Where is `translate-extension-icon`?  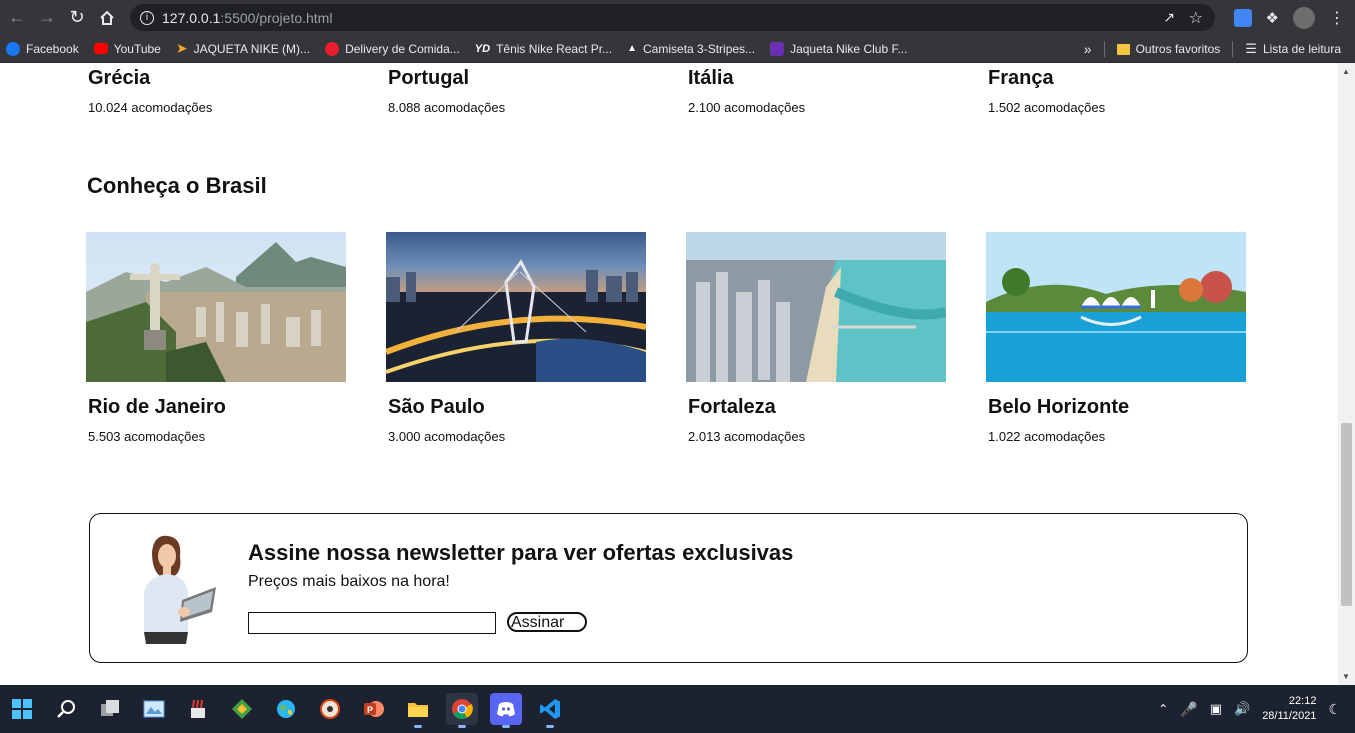 translate-extension-icon is located at coordinates (1242, 17).